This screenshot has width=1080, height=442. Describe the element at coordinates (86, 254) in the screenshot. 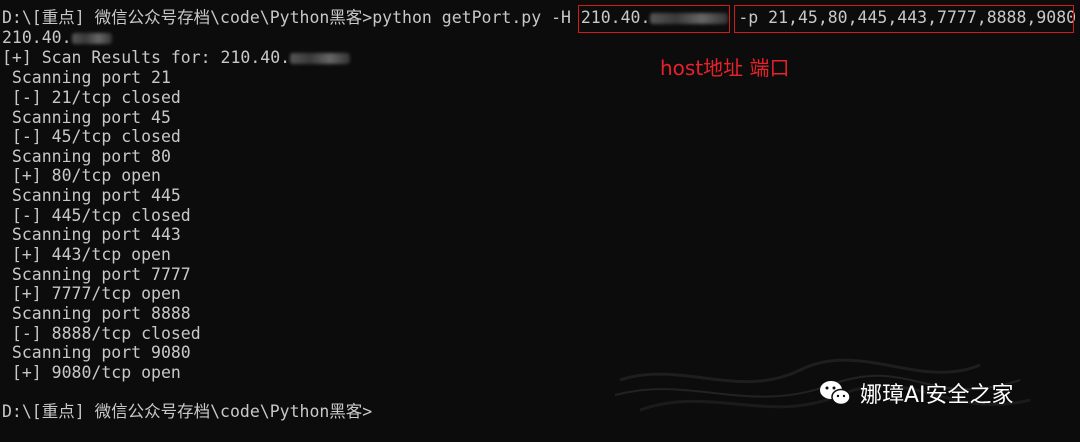

I see `output-line: [+] 443/tcp open` at that location.